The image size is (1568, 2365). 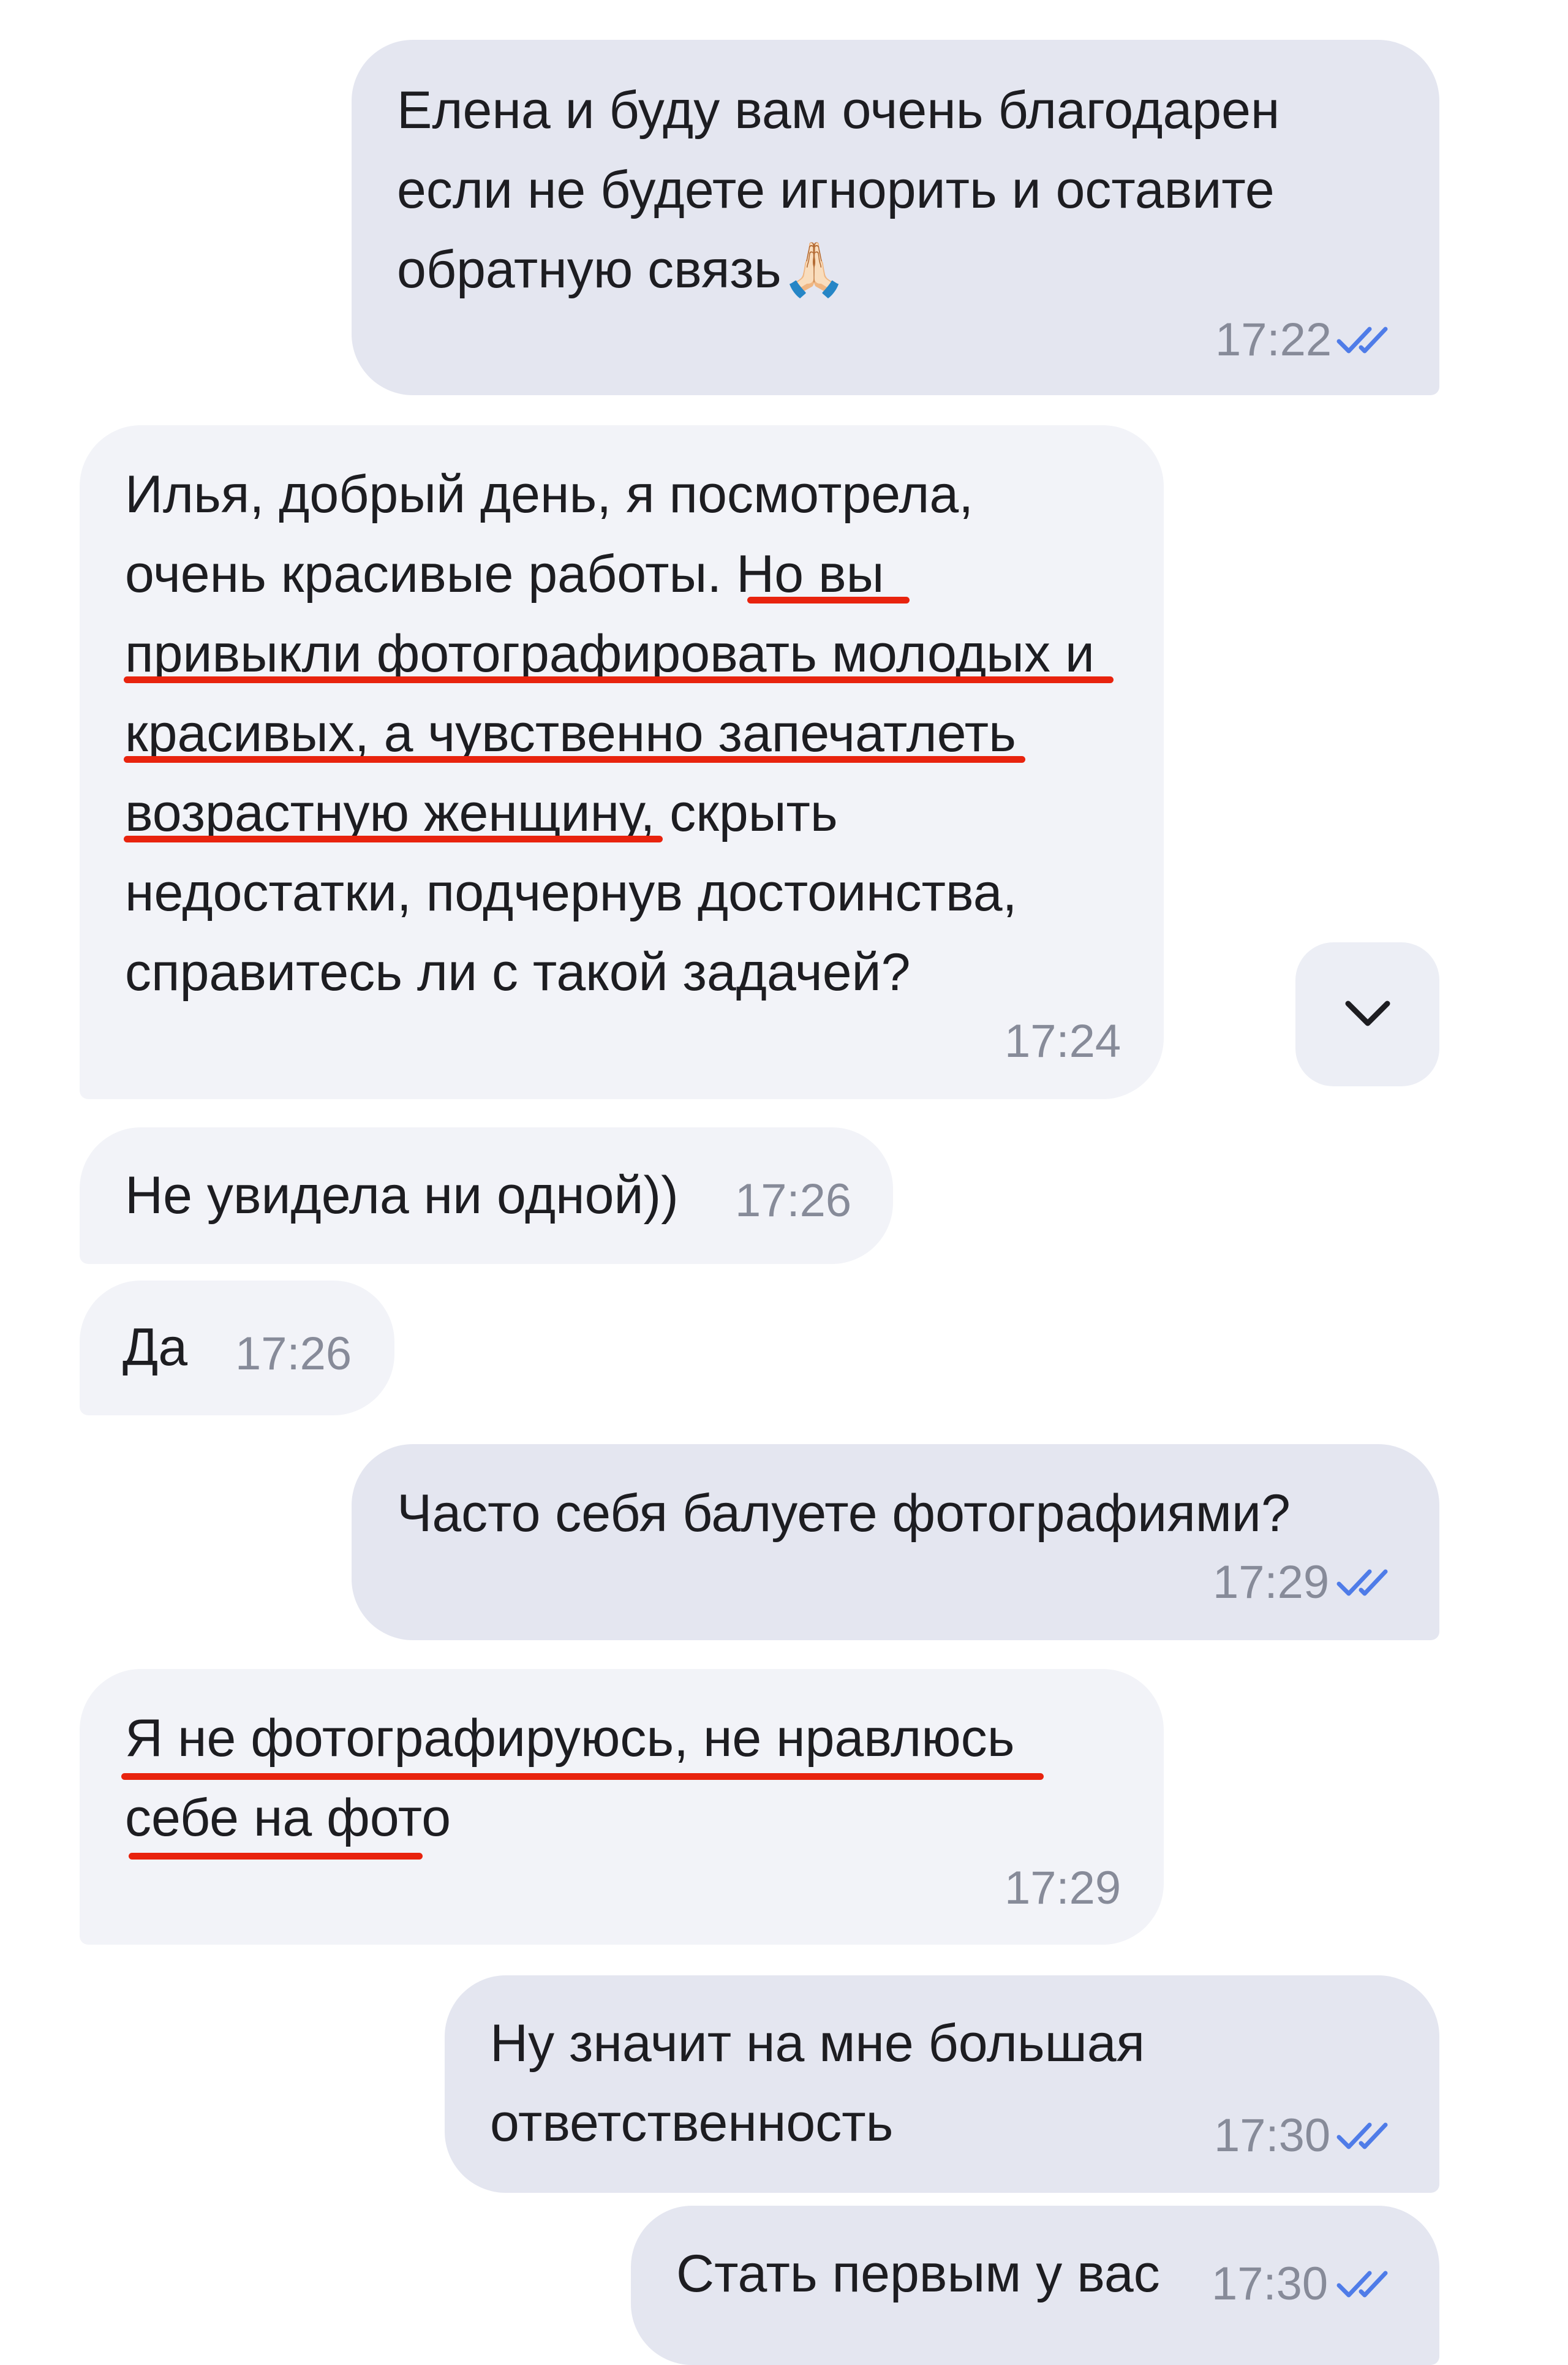 I want to click on message-text: Да, so click(x=155, y=1347).